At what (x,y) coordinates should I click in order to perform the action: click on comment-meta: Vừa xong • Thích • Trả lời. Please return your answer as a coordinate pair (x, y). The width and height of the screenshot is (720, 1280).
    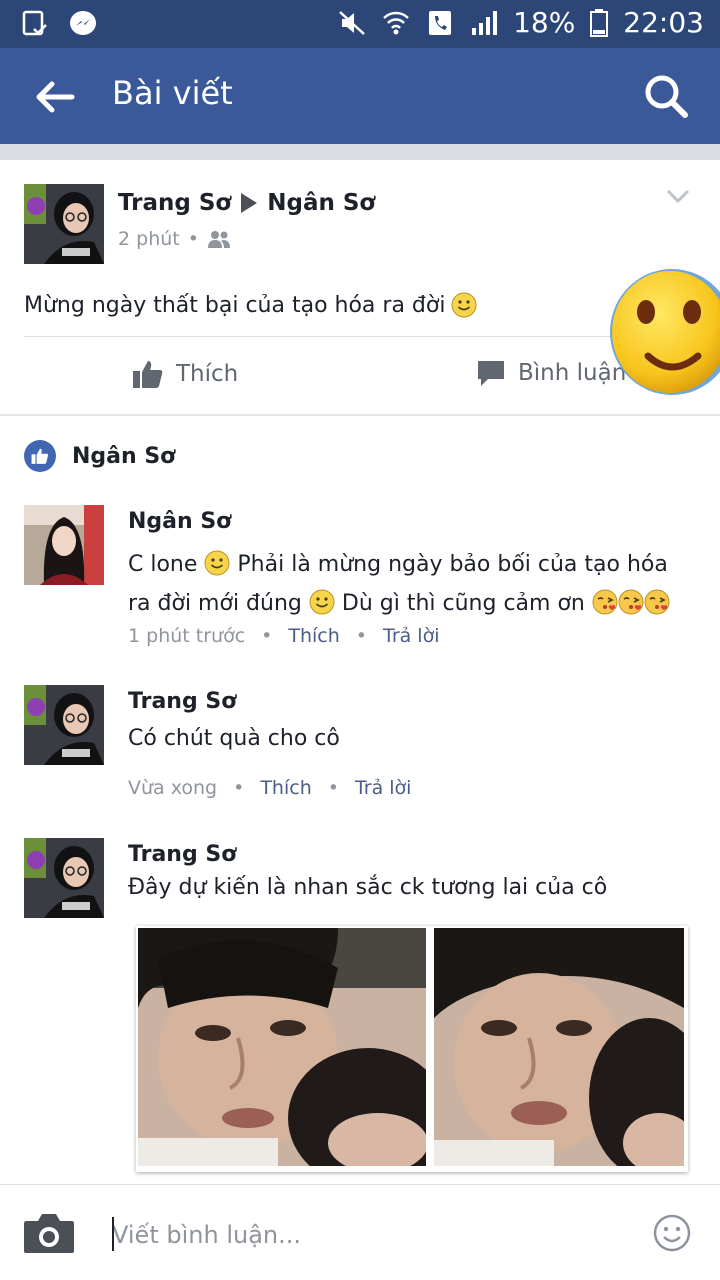
    Looking at the image, I should click on (269, 788).